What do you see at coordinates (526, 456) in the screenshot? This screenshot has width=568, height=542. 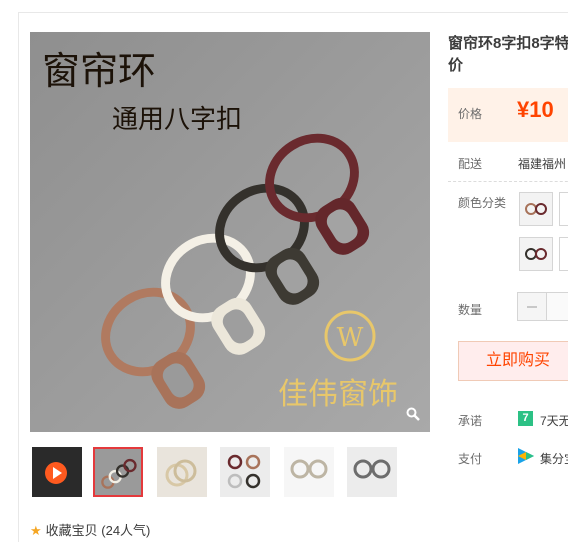 I see `jifenbao-icon` at bounding box center [526, 456].